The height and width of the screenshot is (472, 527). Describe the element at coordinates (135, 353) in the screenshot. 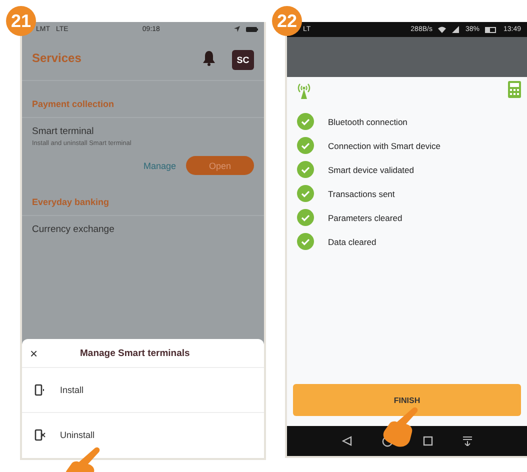

I see `sheet-title: Manage Smart terminals` at that location.